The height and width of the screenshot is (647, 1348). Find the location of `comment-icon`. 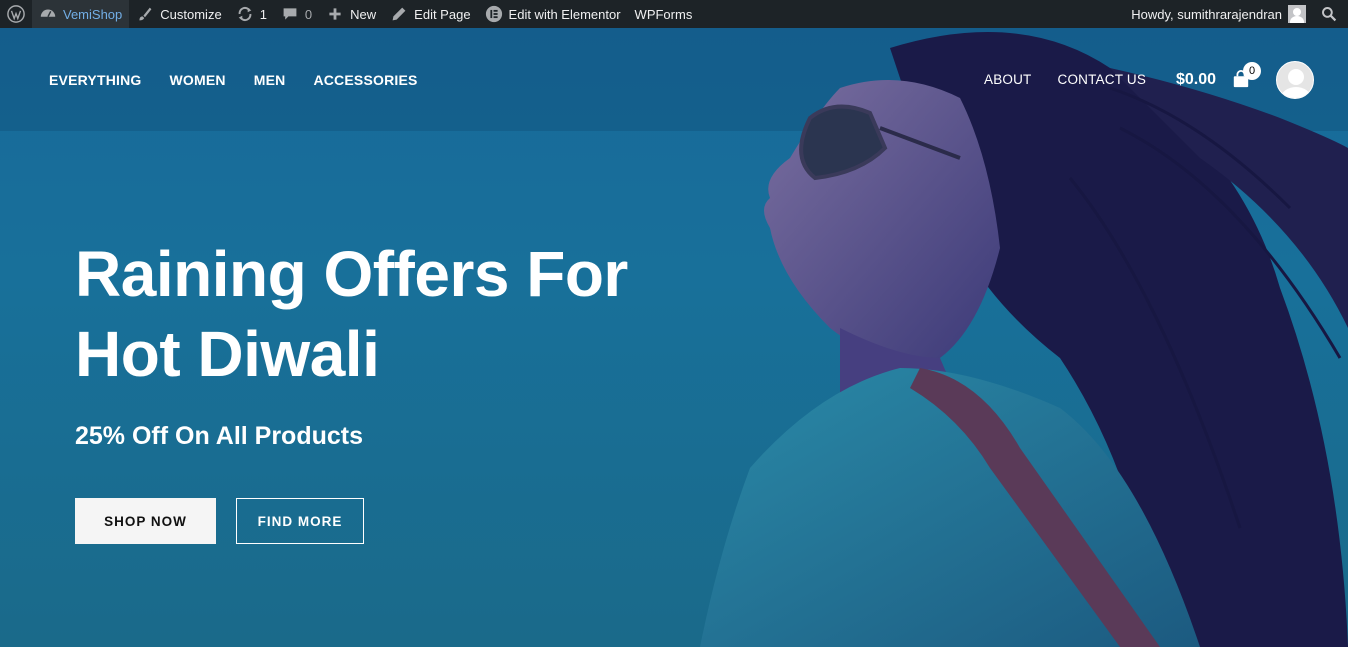

comment-icon is located at coordinates (290, 14).